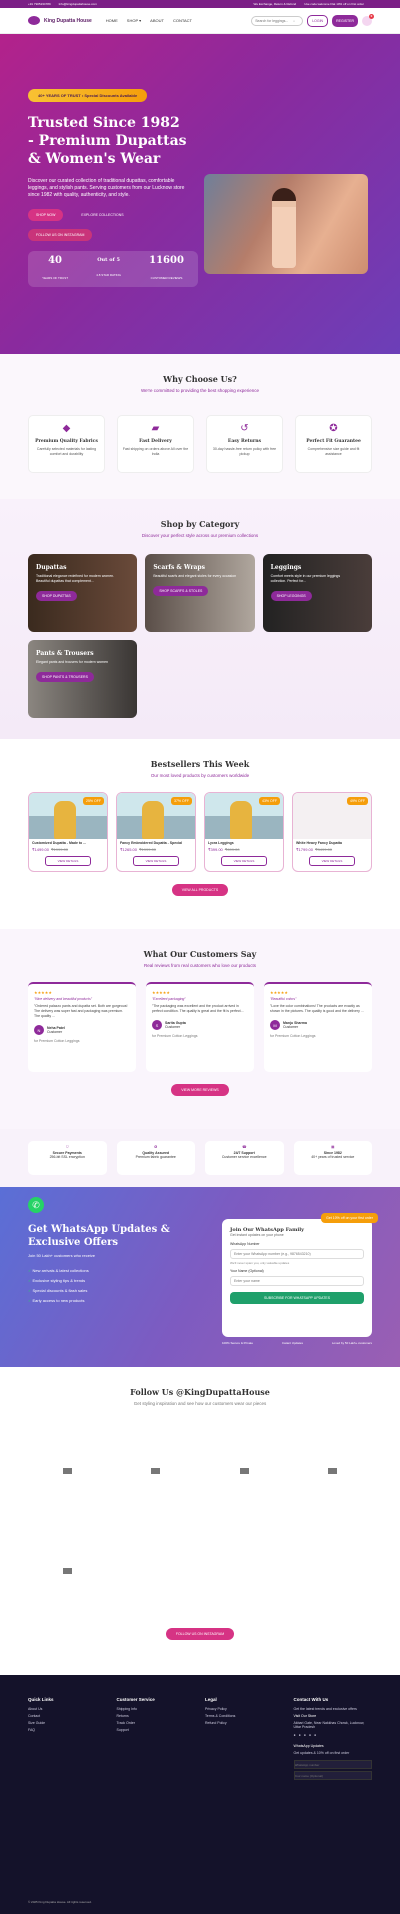 This screenshot has width=400, height=1914. What do you see at coordinates (247, 1271) in the screenshot?
I see `name-label: Your Name (Optional)` at bounding box center [247, 1271].